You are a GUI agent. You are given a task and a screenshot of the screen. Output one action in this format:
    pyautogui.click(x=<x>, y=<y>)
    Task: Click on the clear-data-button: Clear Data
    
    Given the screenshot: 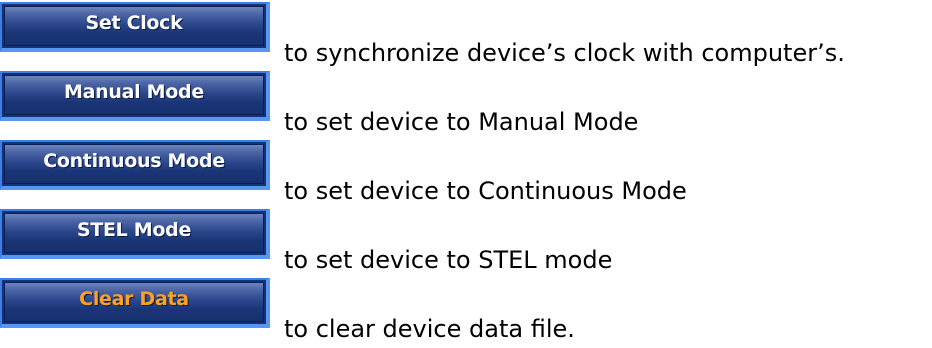 What is the action you would take?
    pyautogui.click(x=135, y=303)
    